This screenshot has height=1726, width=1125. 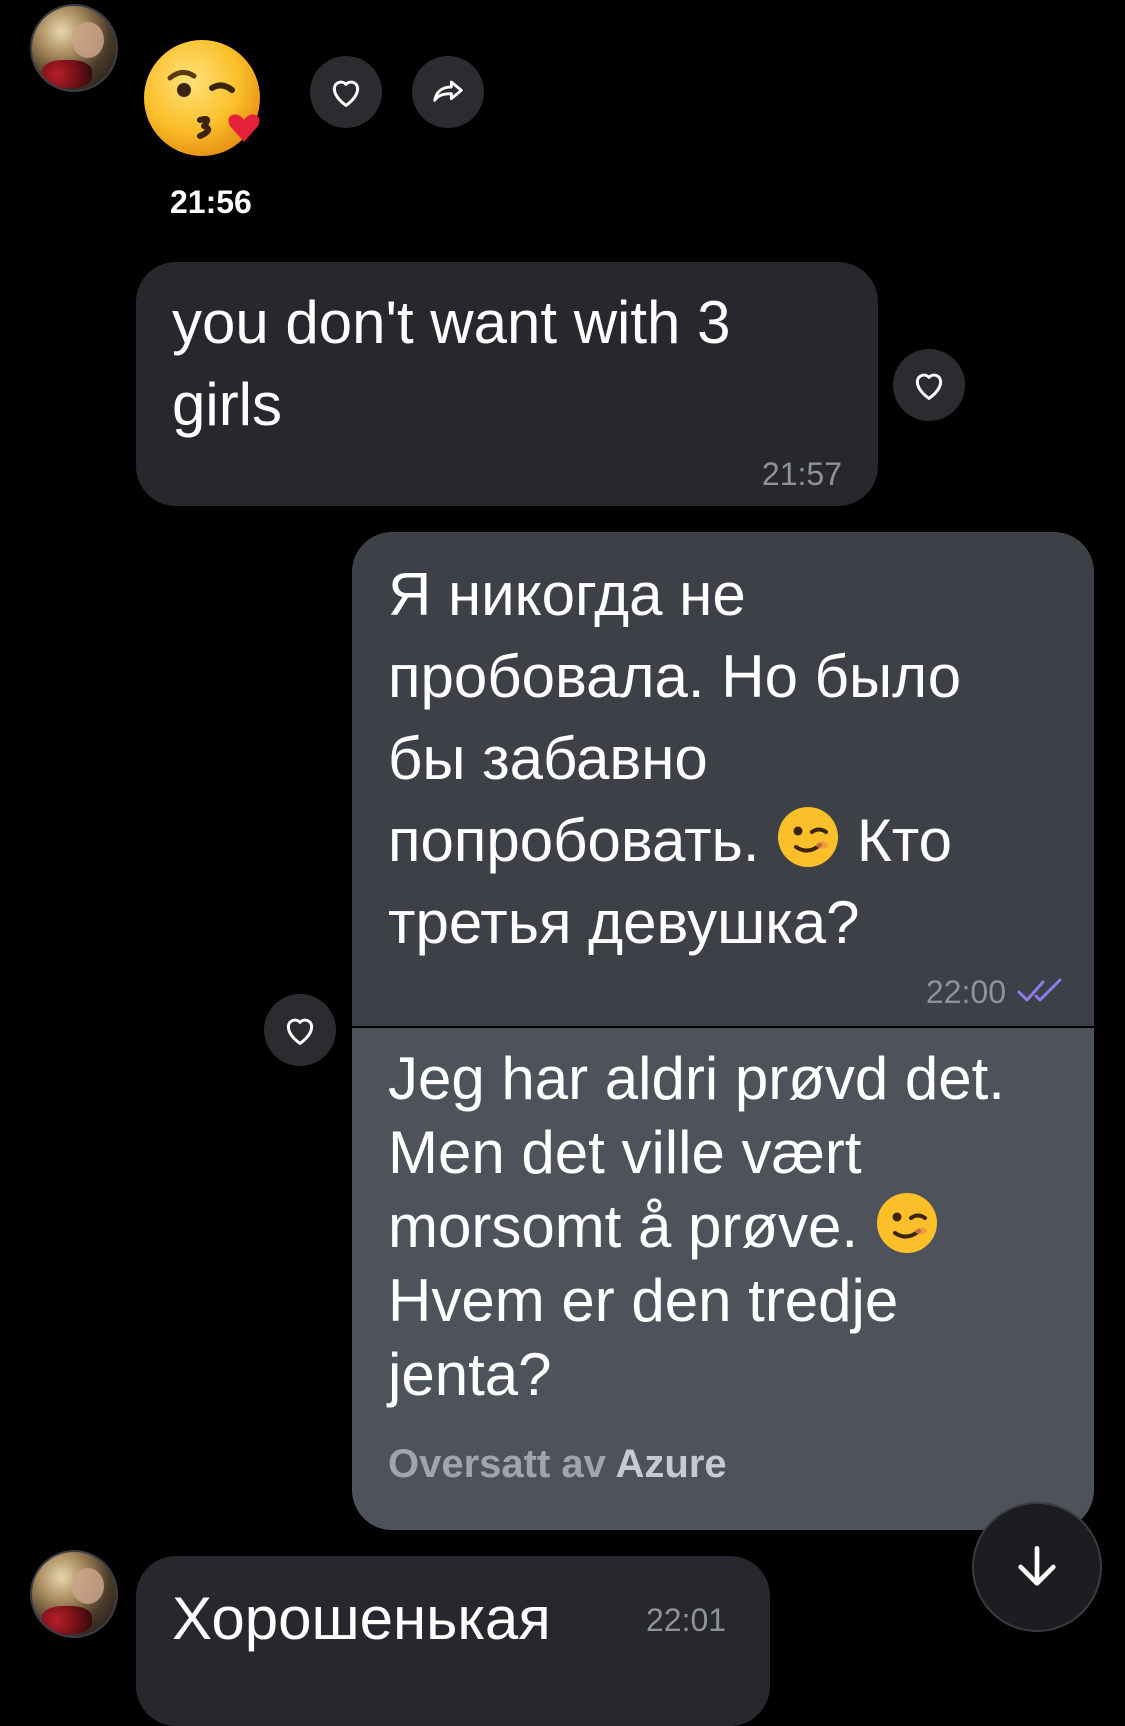 I want to click on message-time: 21:56, so click(x=211, y=202).